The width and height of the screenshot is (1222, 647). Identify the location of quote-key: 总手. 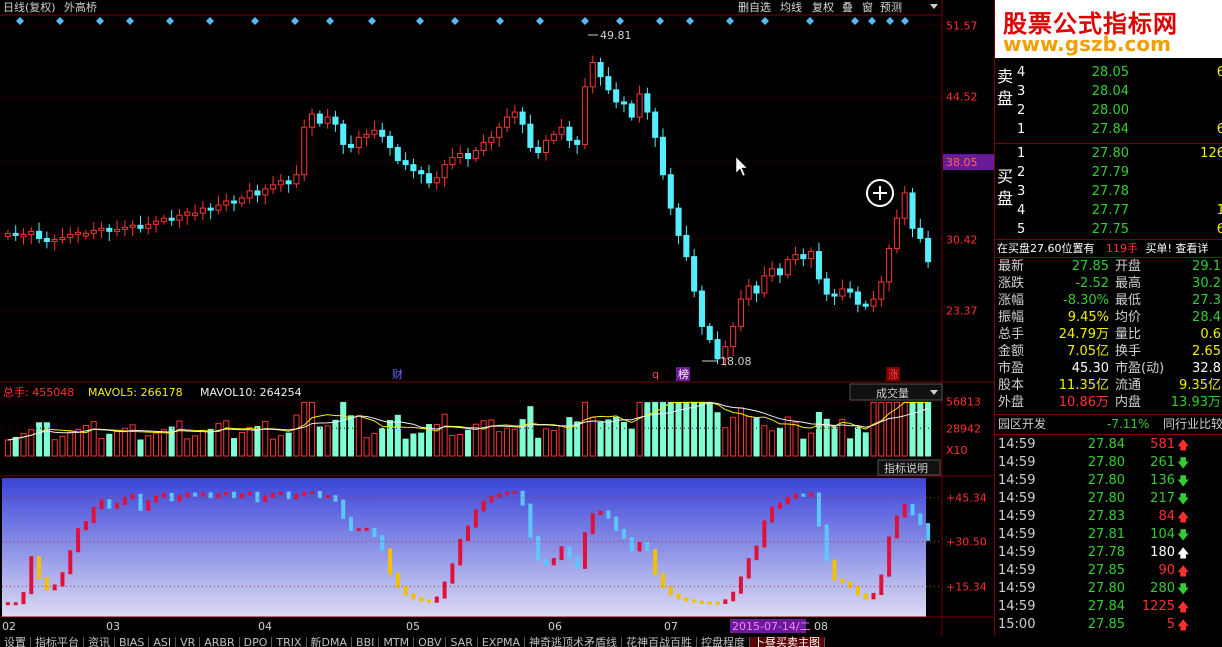
(1011, 334).